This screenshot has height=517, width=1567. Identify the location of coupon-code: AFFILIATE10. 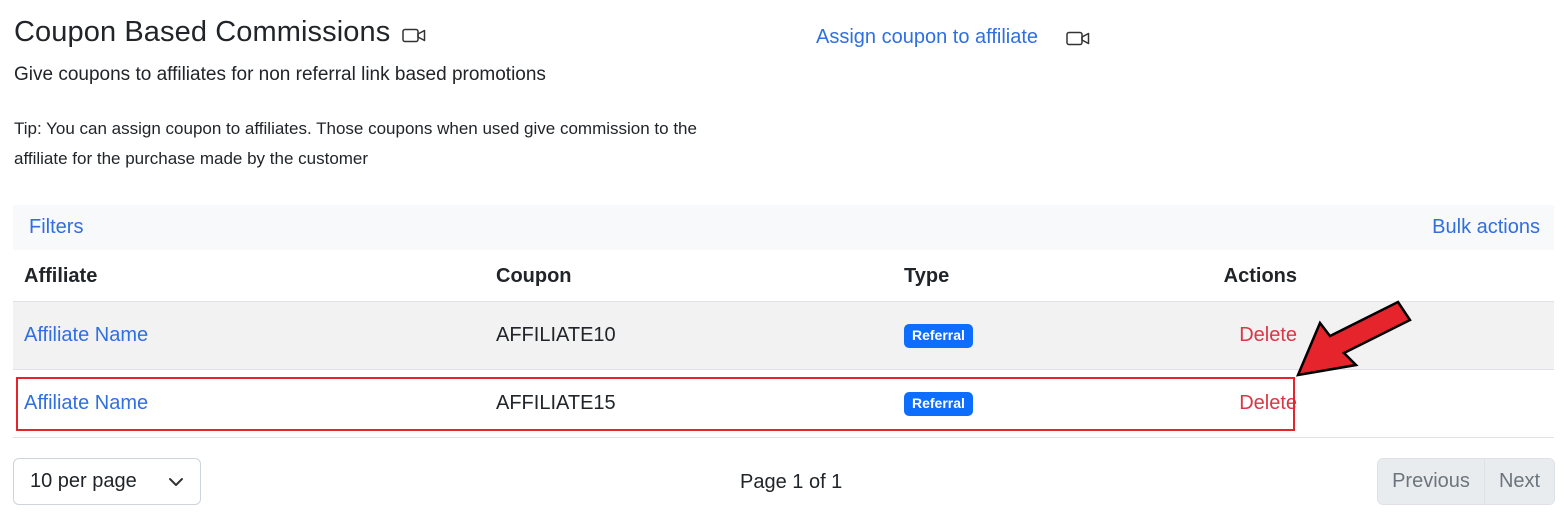
(556, 335).